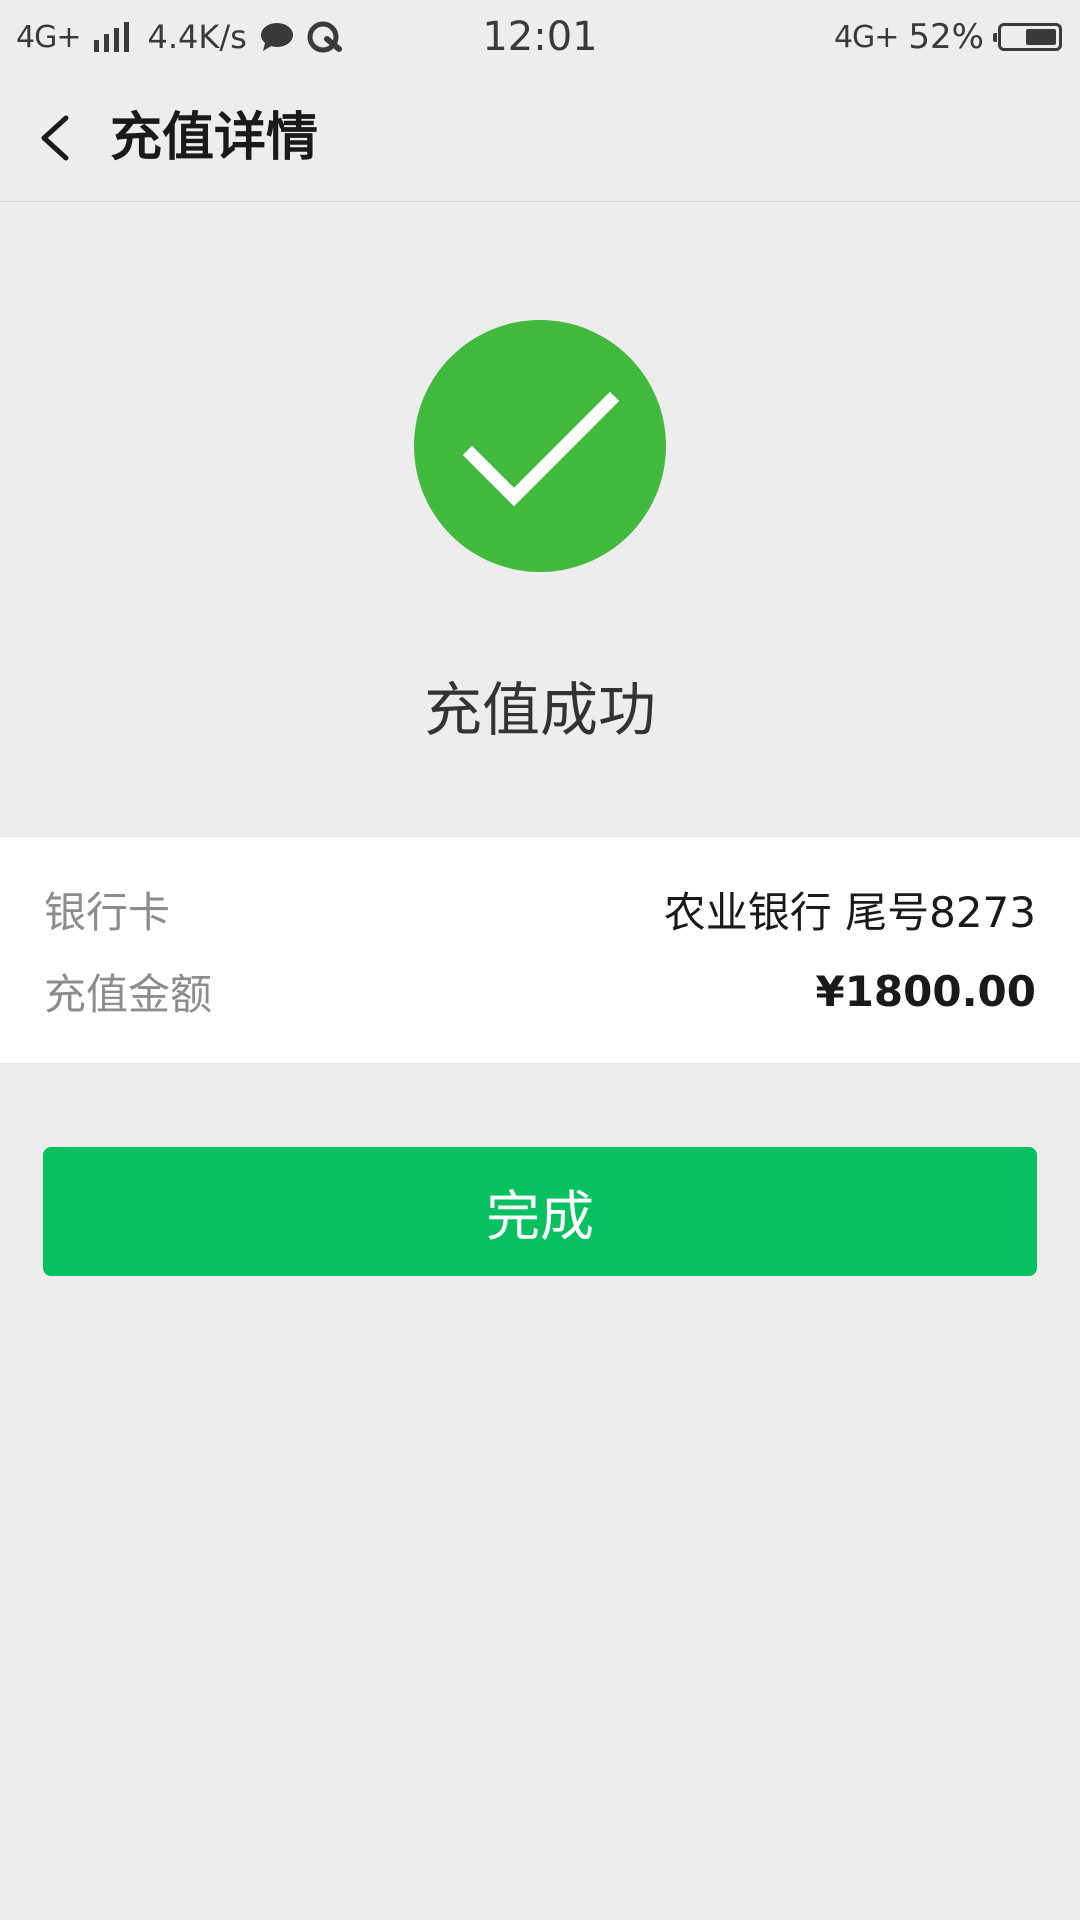 The width and height of the screenshot is (1080, 1920). What do you see at coordinates (849, 912) in the screenshot?
I see `bank-card-value: 农业银行 尾号8273` at bounding box center [849, 912].